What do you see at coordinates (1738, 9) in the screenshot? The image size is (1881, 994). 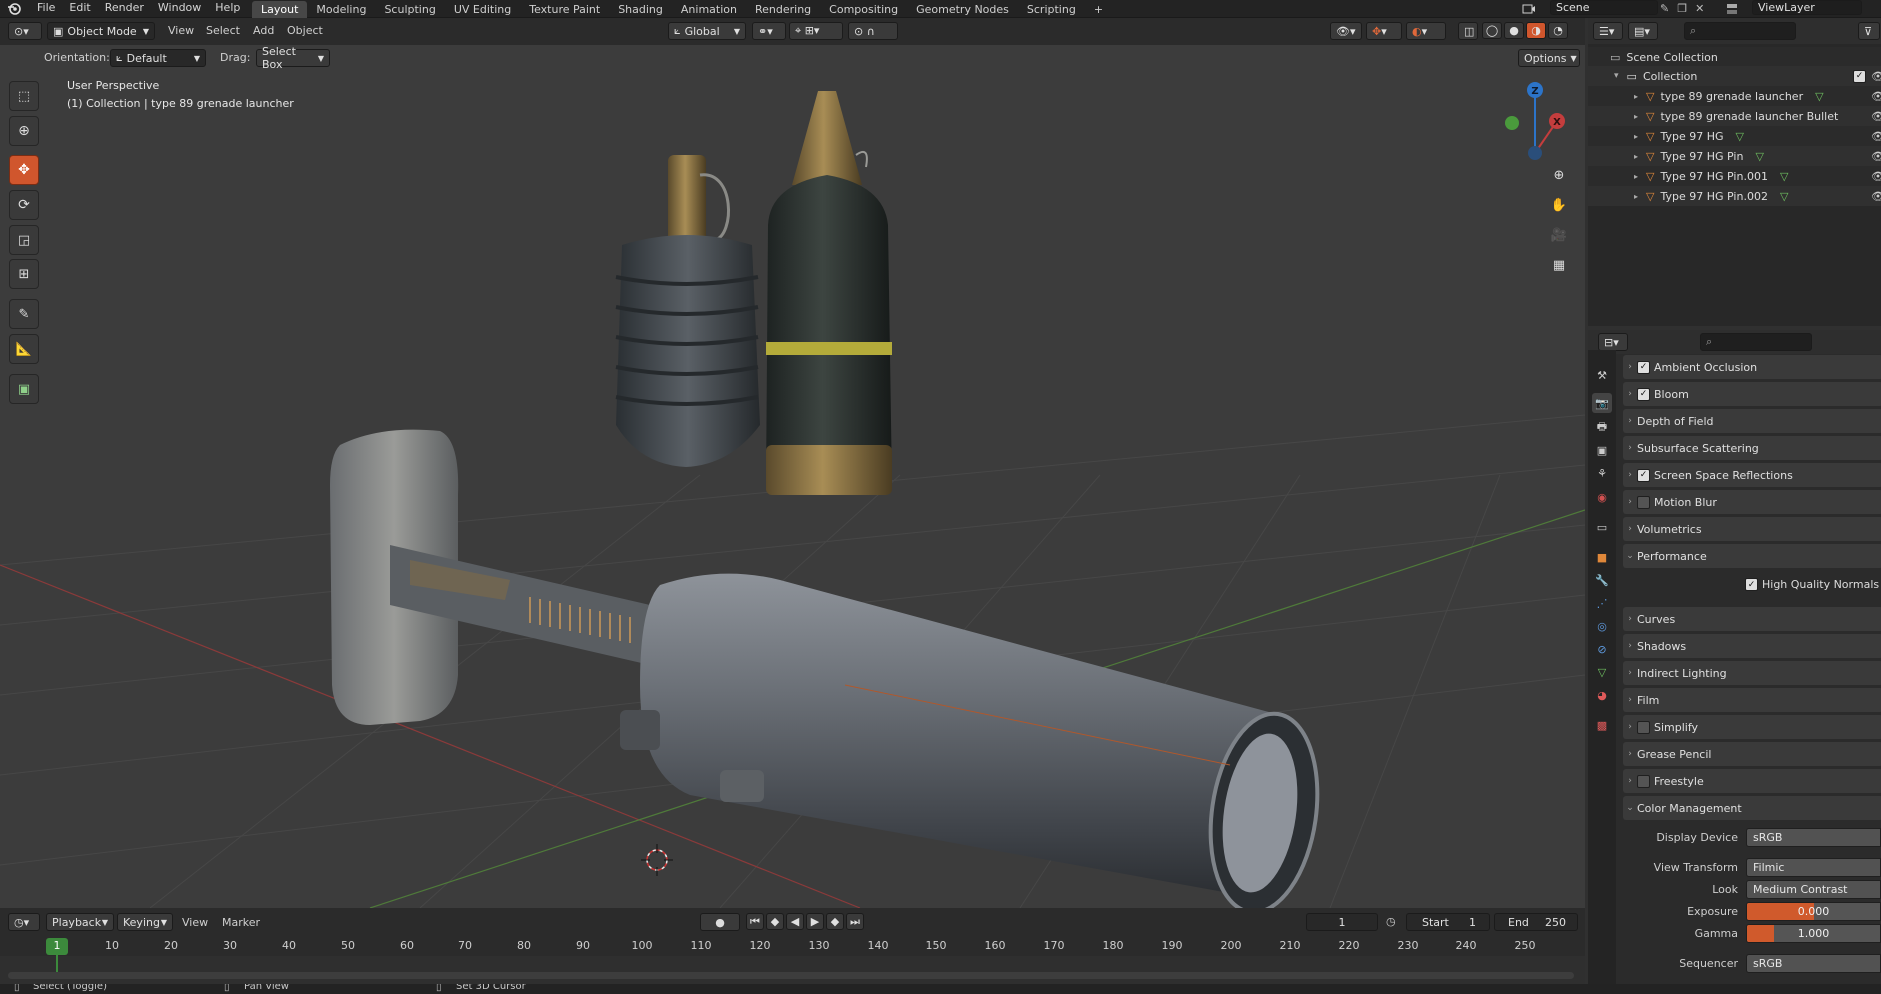 I see `view-layer-icon` at bounding box center [1738, 9].